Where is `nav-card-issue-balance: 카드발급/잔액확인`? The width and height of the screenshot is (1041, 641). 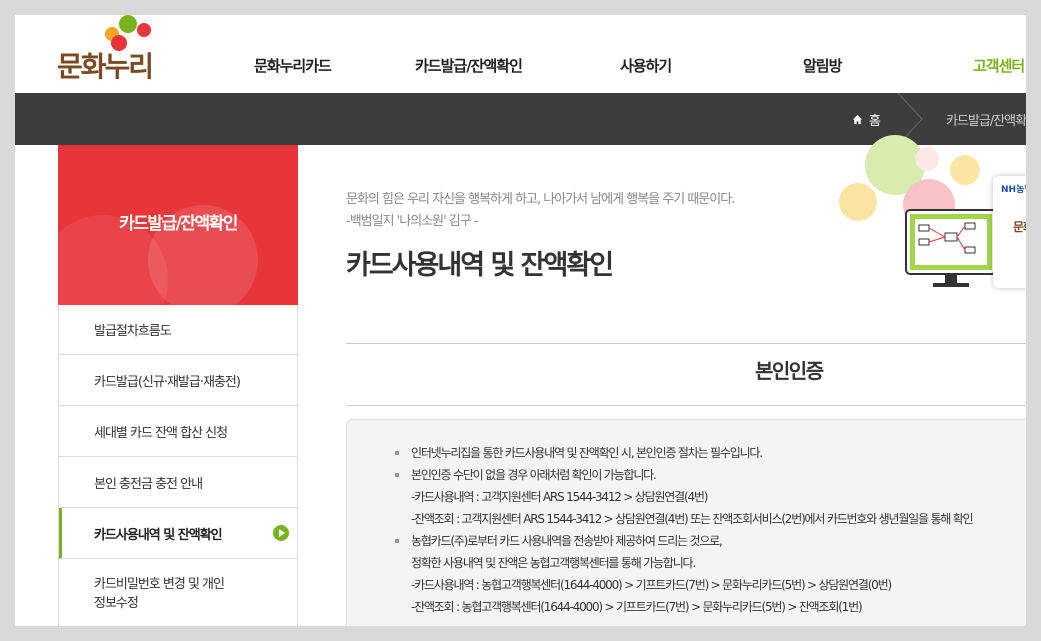
nav-card-issue-balance: 카드발급/잔액확인 is located at coordinates (469, 65).